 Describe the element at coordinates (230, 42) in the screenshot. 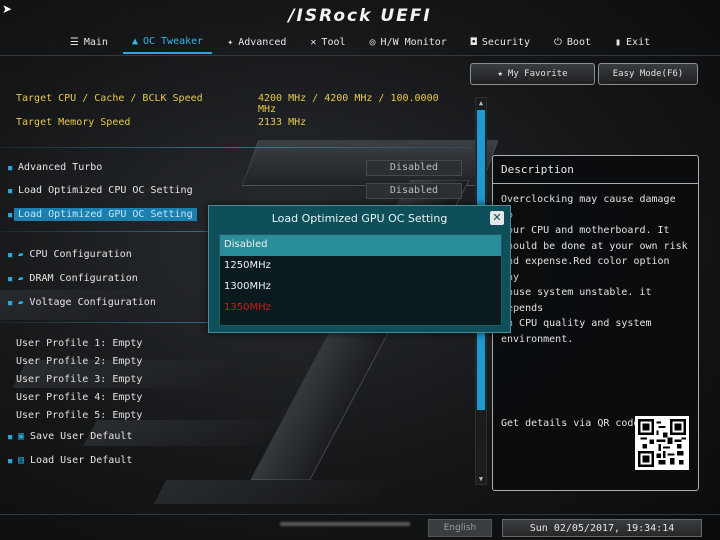

I see `star-icon: ✦` at that location.